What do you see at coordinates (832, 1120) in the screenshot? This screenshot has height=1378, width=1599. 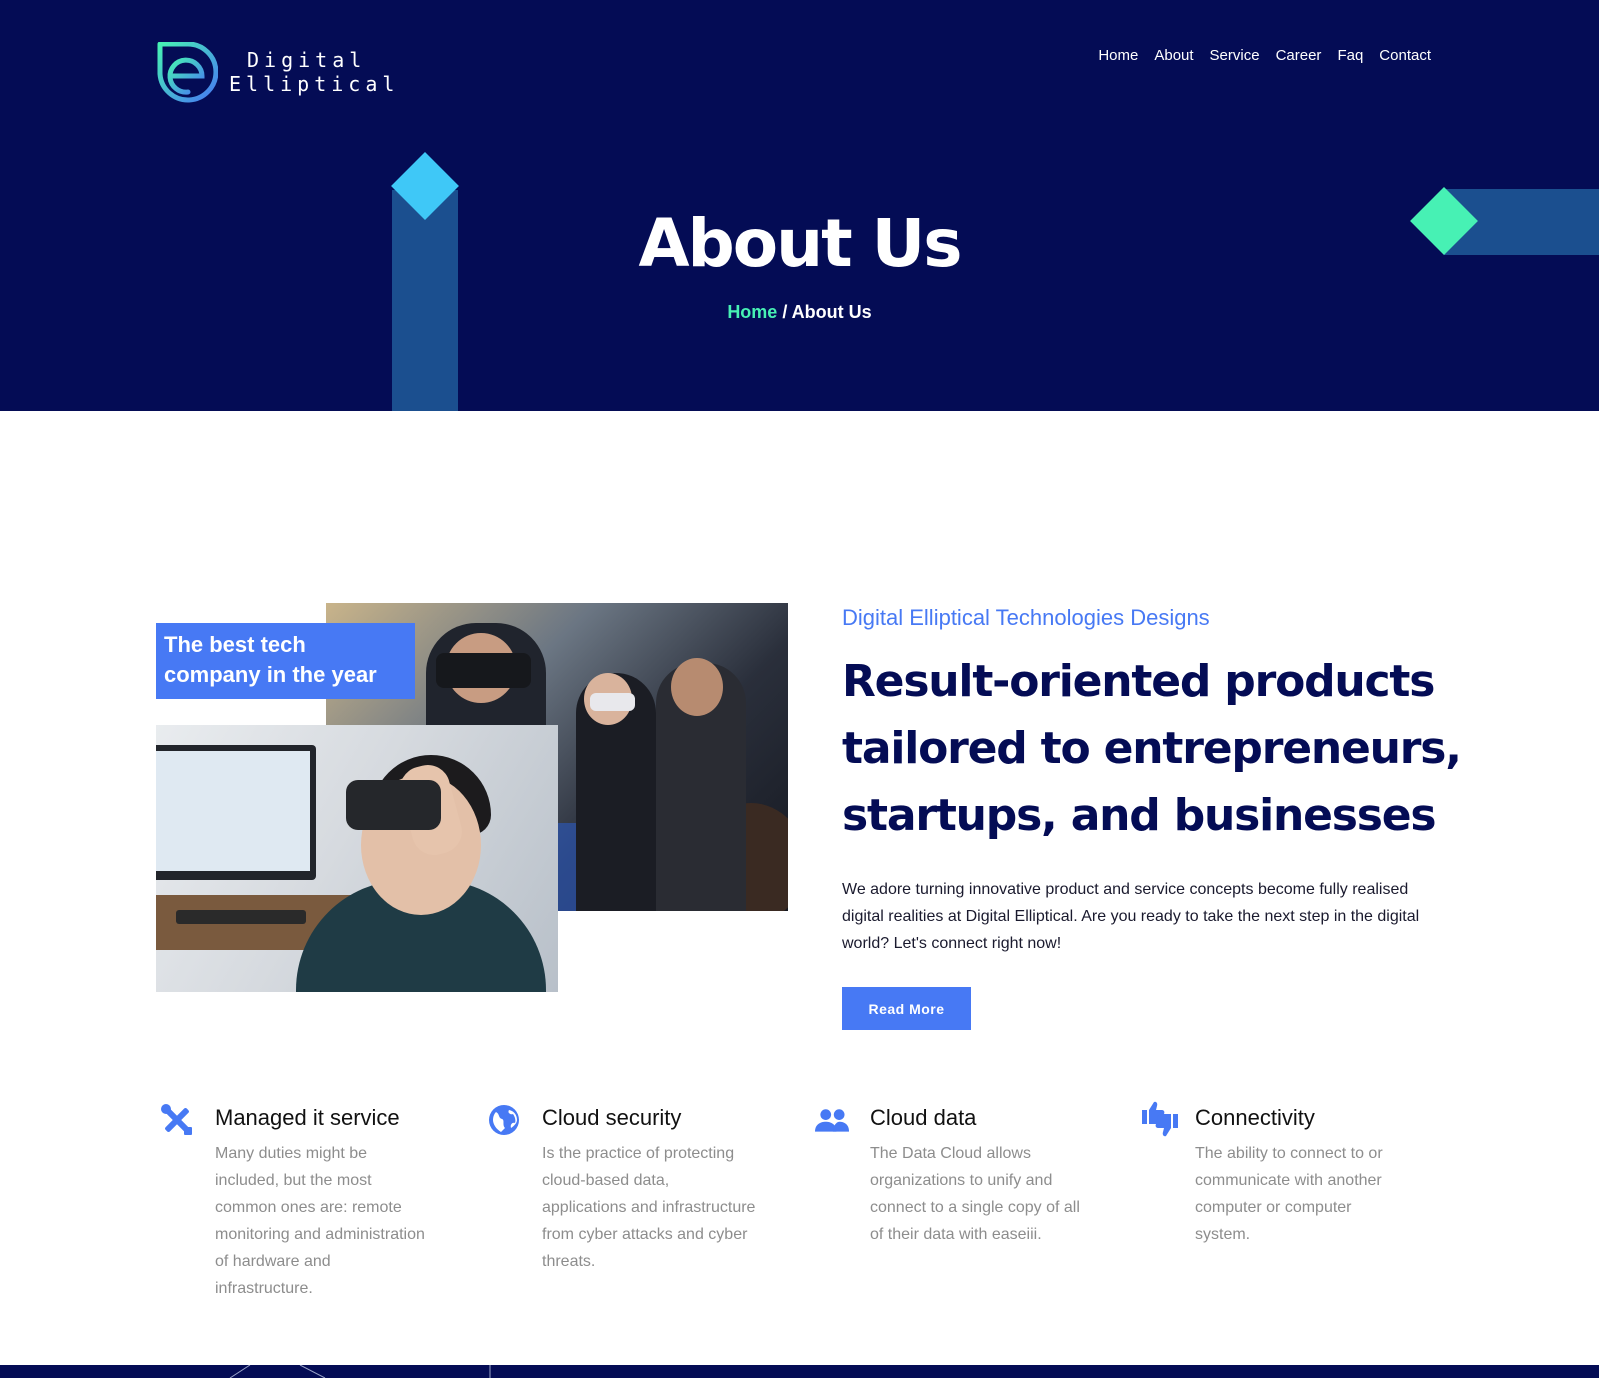 I see `users-icon` at bounding box center [832, 1120].